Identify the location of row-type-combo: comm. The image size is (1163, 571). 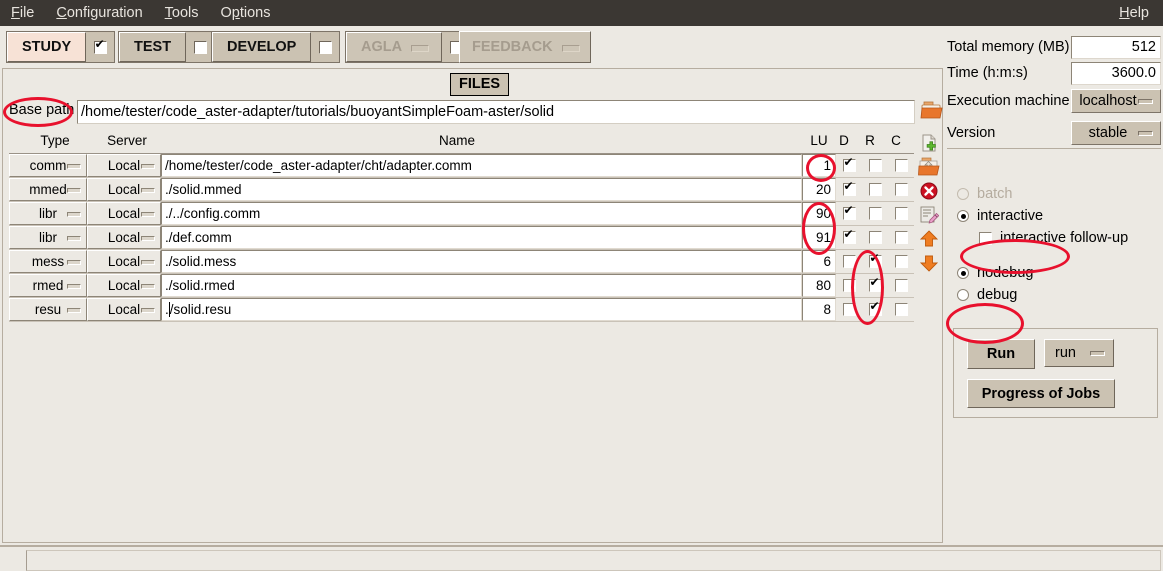
(48, 165).